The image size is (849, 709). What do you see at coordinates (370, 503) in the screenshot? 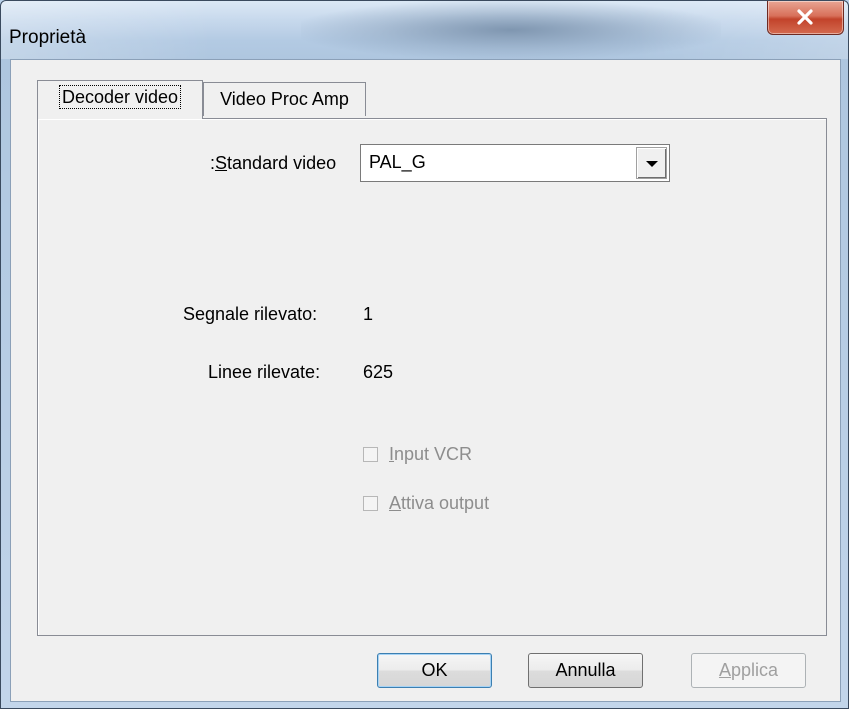
I see `enable-output-checkbox` at bounding box center [370, 503].